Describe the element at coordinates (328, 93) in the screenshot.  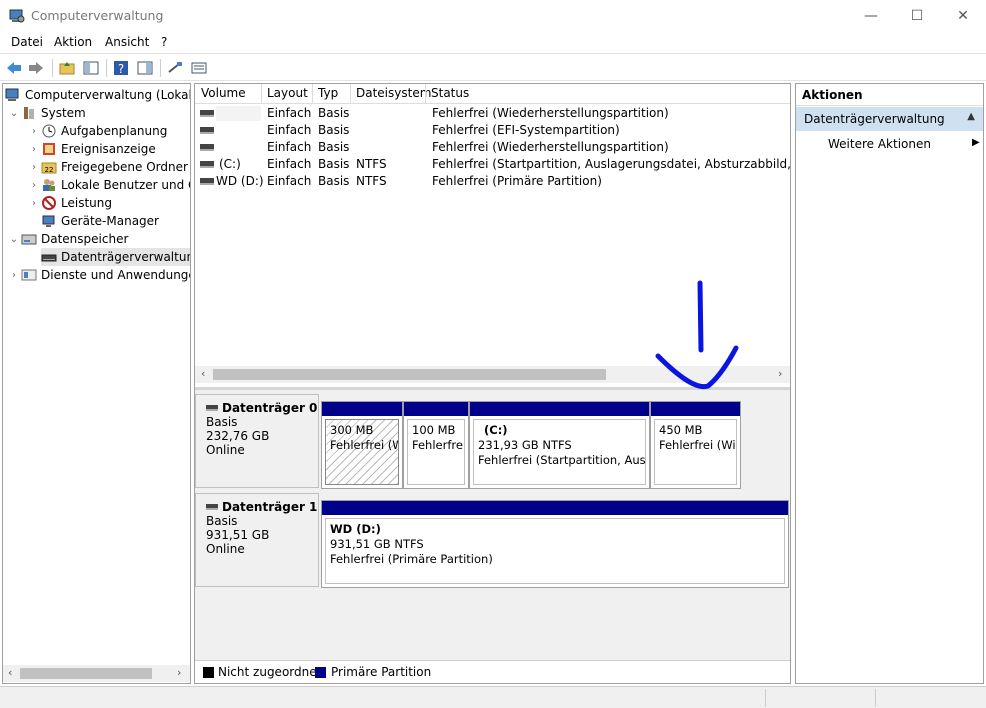
I see `column-header-typ: Typ` at that location.